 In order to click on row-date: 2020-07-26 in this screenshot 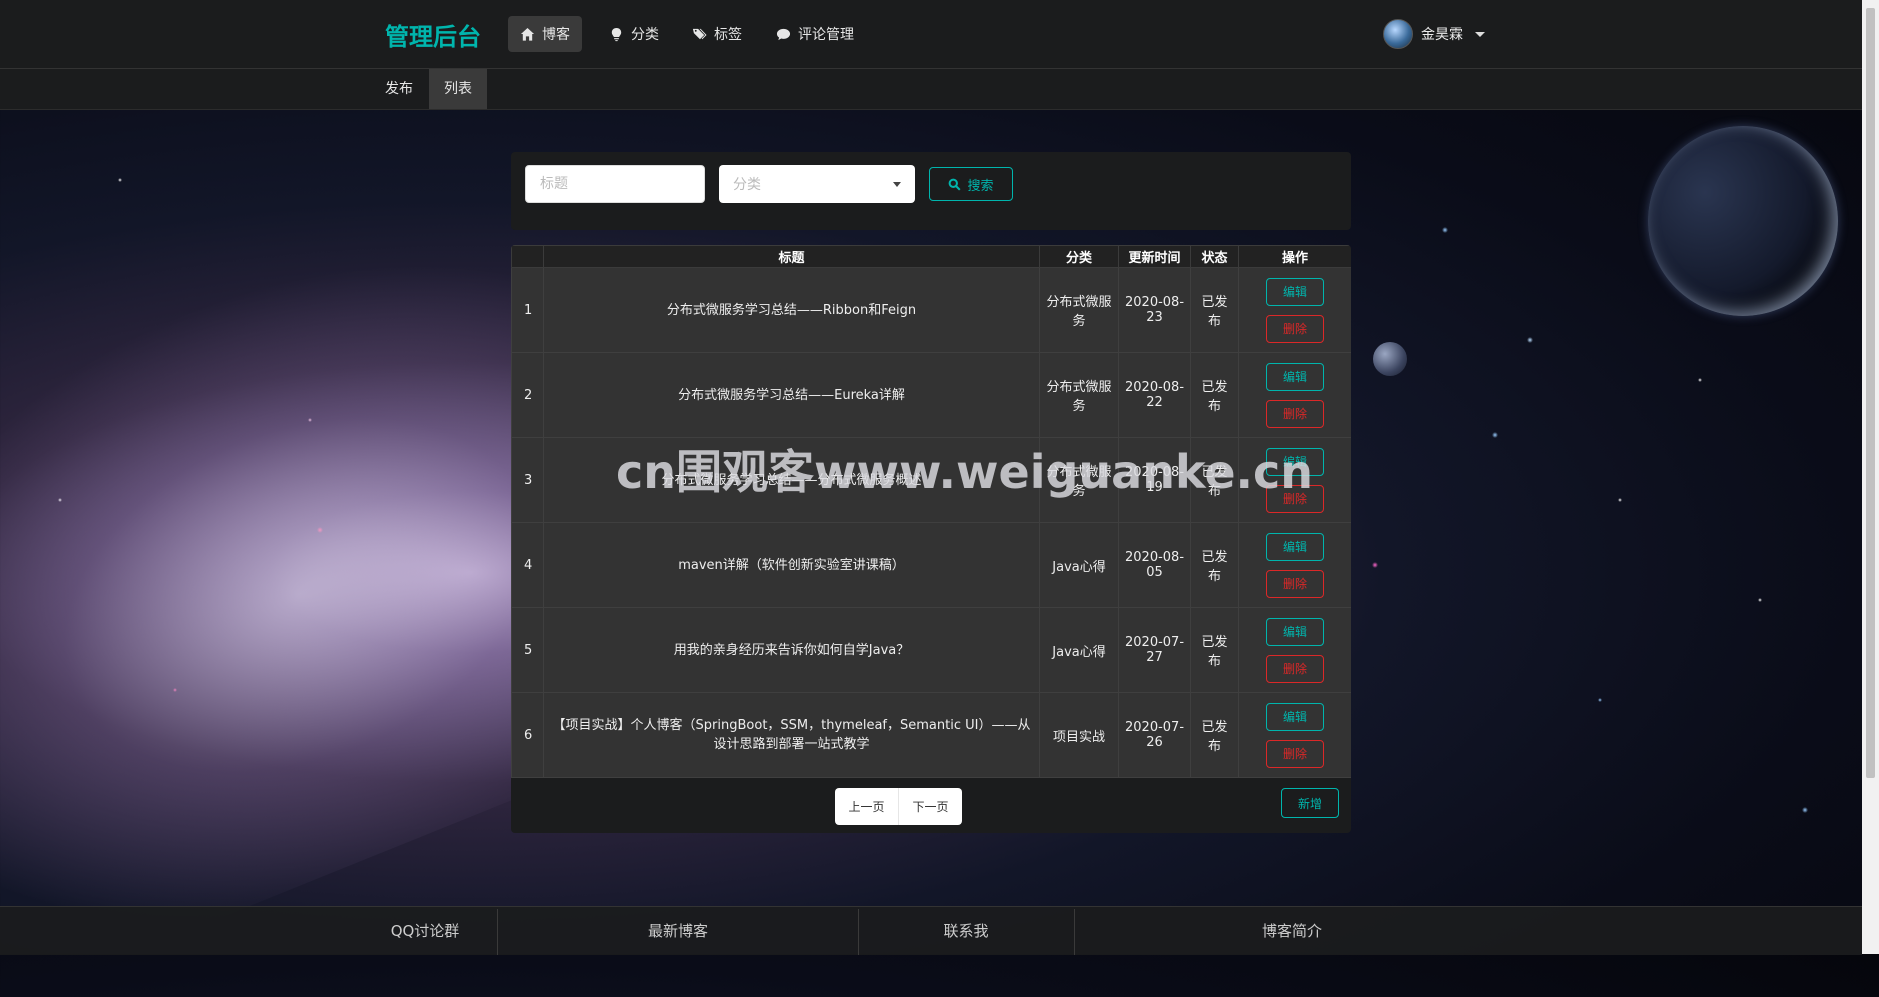, I will do `click(1154, 735)`.